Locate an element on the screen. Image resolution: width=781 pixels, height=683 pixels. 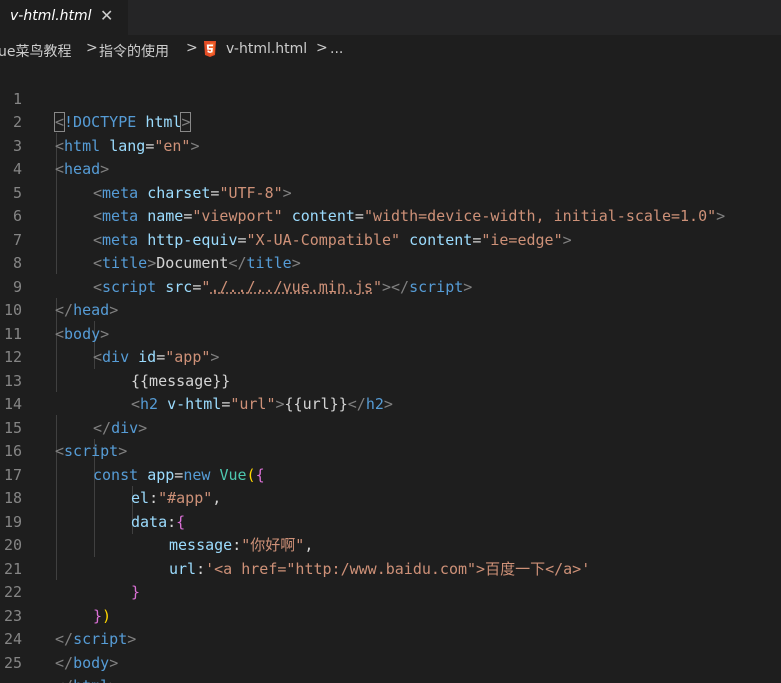
html5-icon is located at coordinates (210, 49).